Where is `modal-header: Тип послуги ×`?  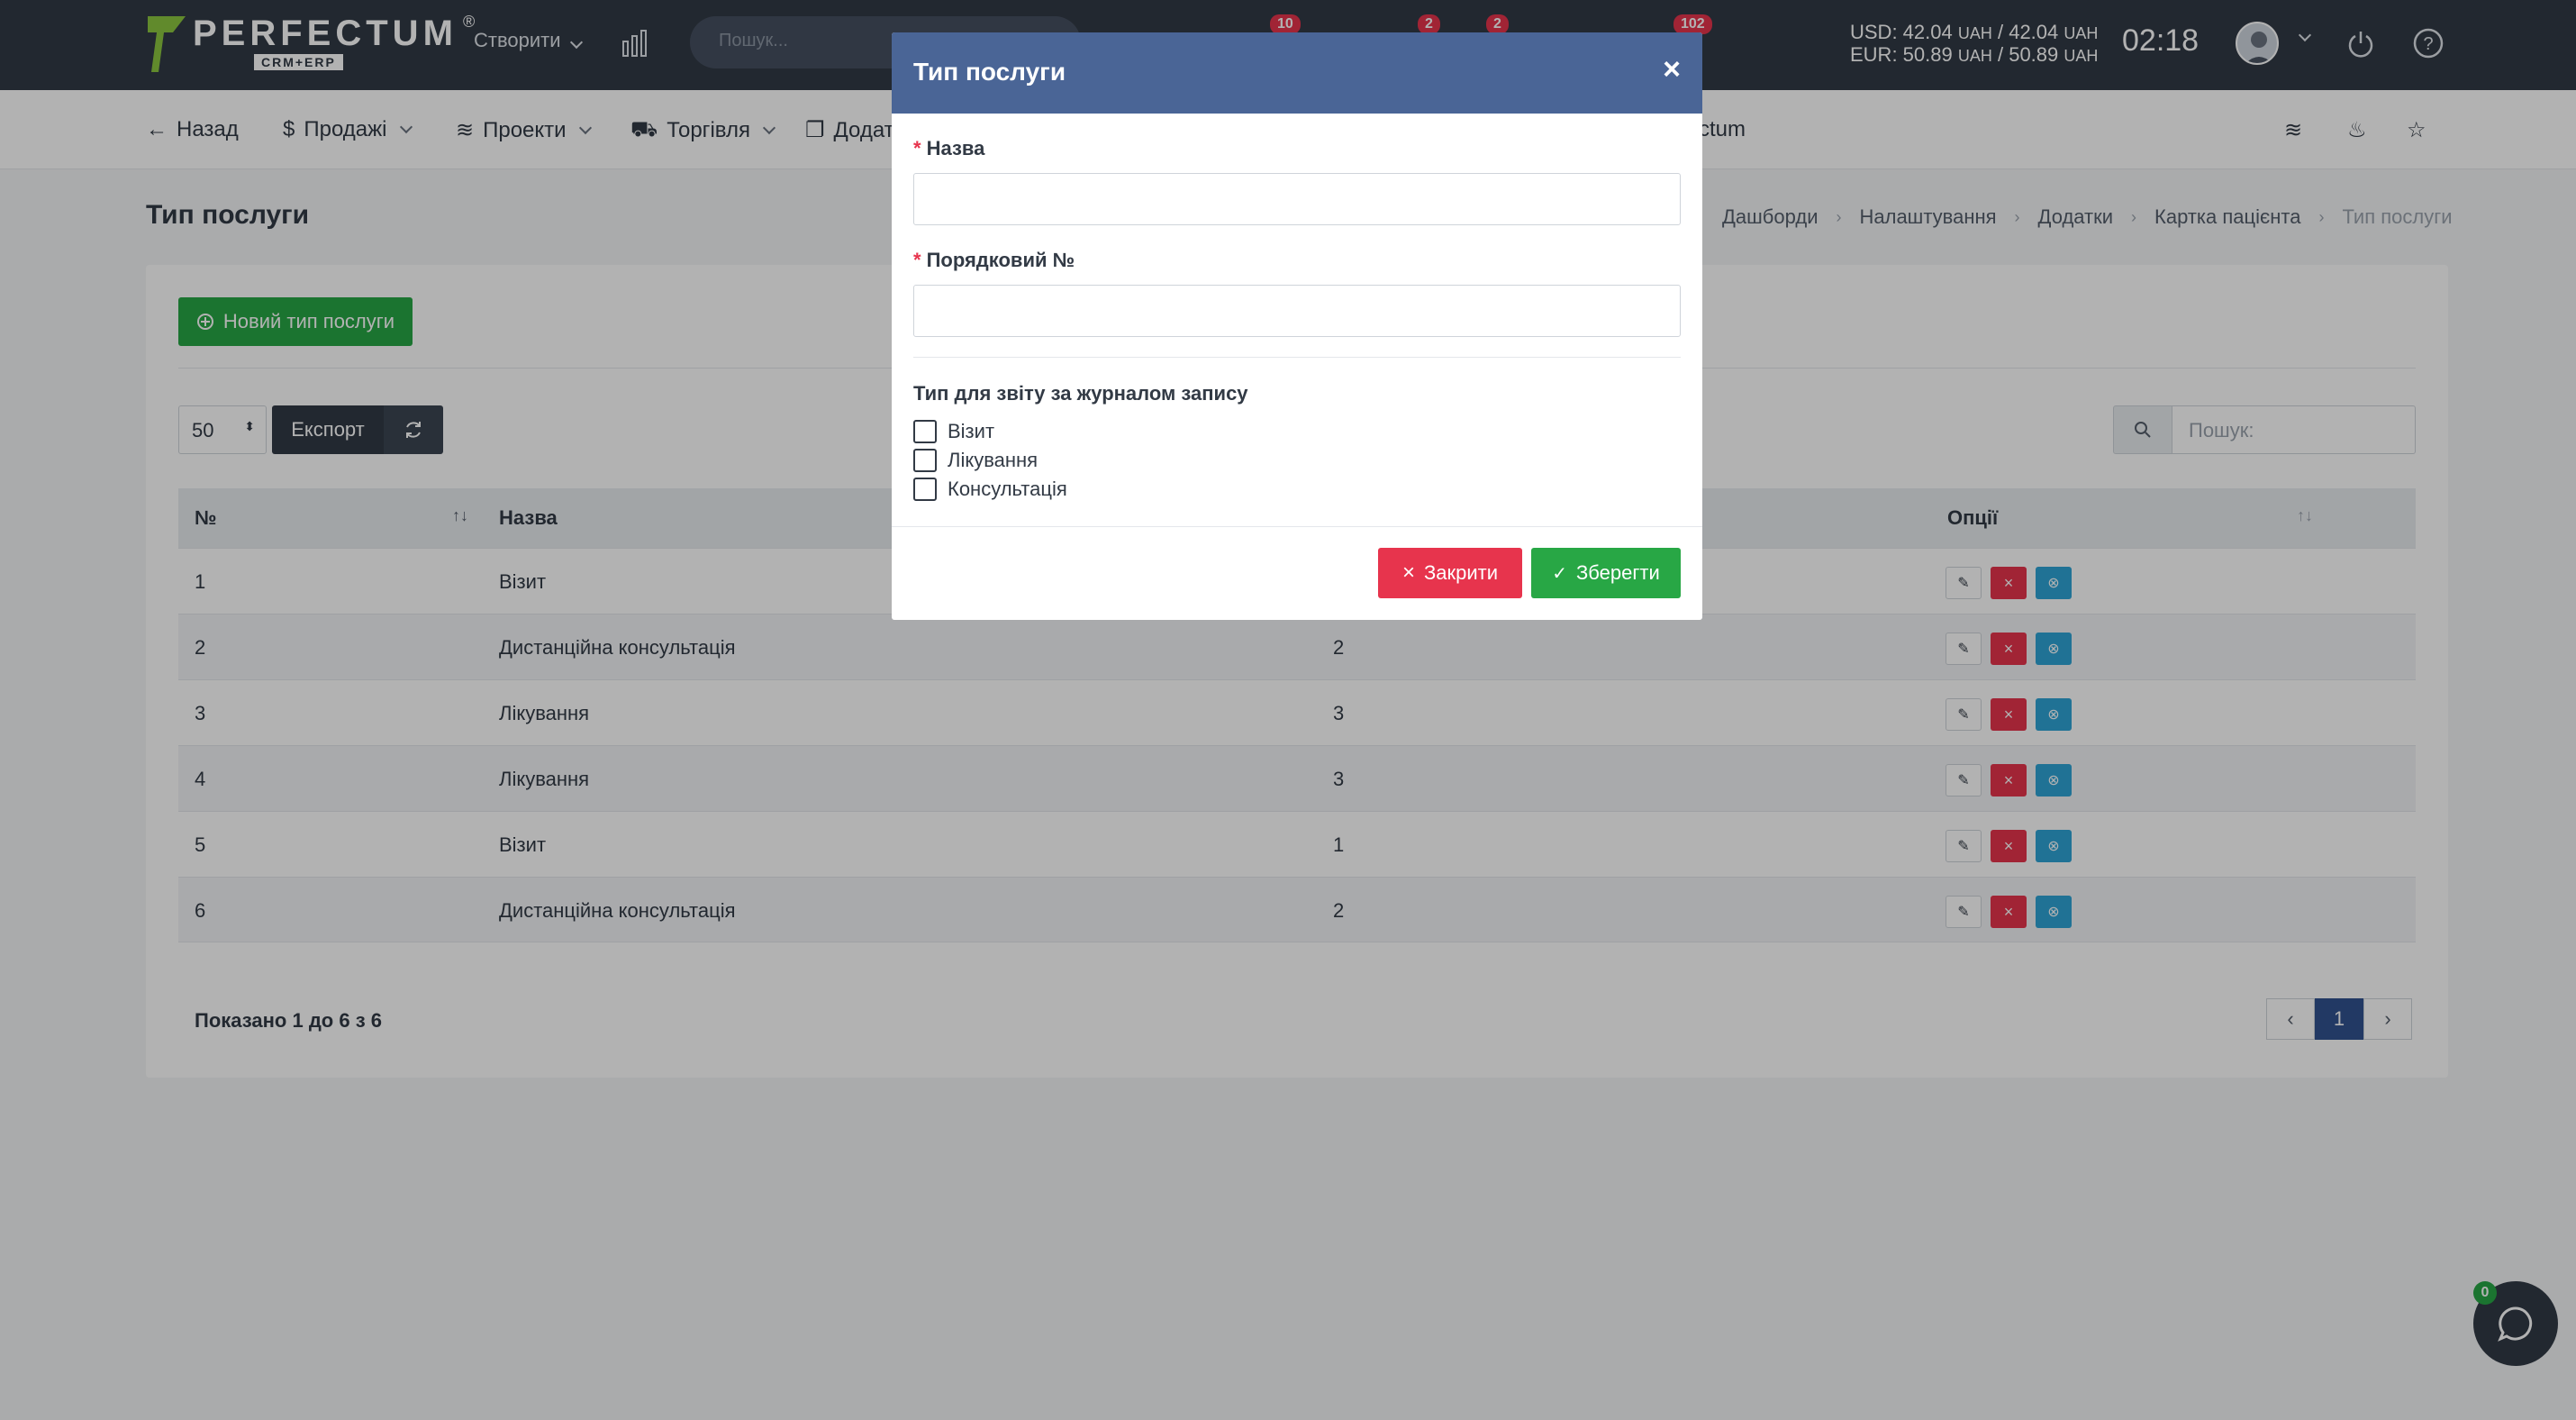 modal-header: Тип послуги × is located at coordinates (1297, 73).